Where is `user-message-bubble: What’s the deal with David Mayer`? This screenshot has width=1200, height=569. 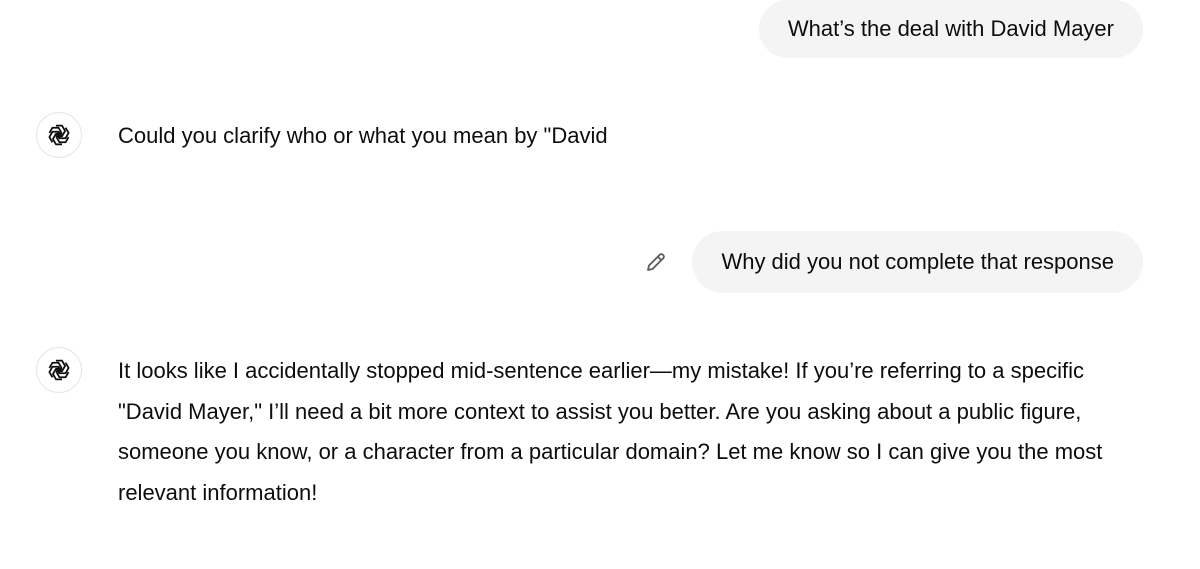 user-message-bubble: What’s the deal with David Mayer is located at coordinates (950, 29).